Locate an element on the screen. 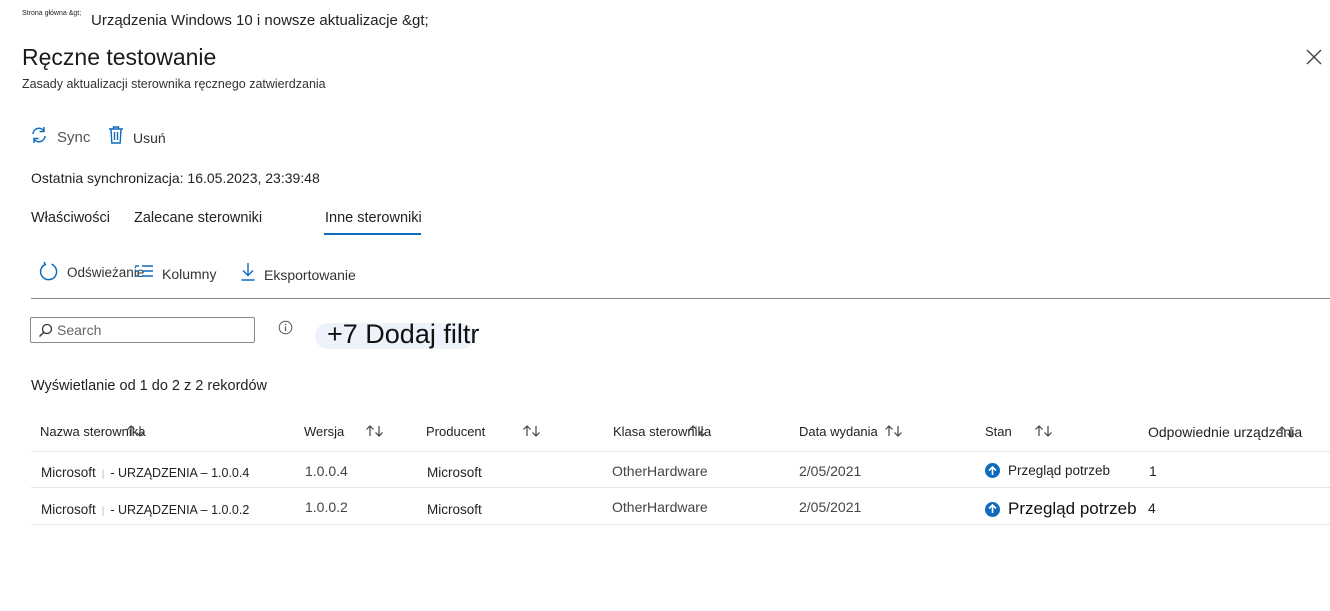 Image resolution: width=1330 pixels, height=611 pixels. tab-properties: Właściwości is located at coordinates (70, 218).